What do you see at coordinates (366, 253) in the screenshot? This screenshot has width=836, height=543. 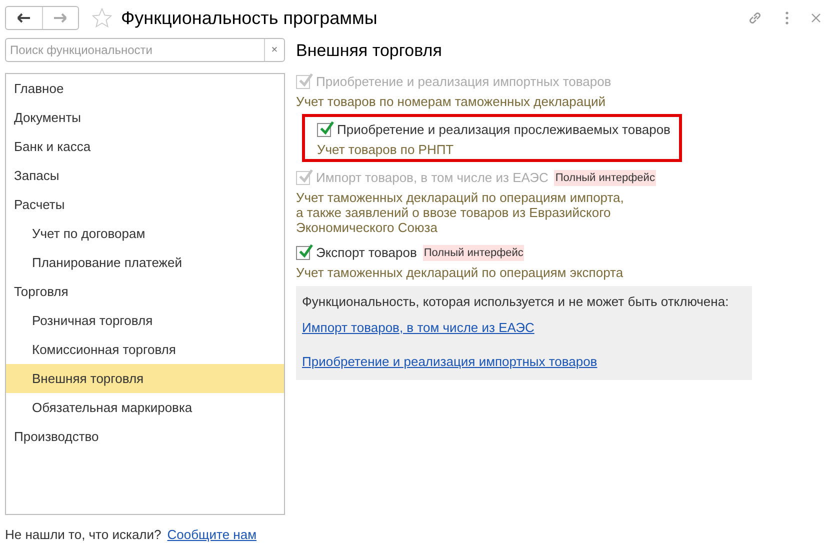 I see `option-label: Экспорт товаров` at bounding box center [366, 253].